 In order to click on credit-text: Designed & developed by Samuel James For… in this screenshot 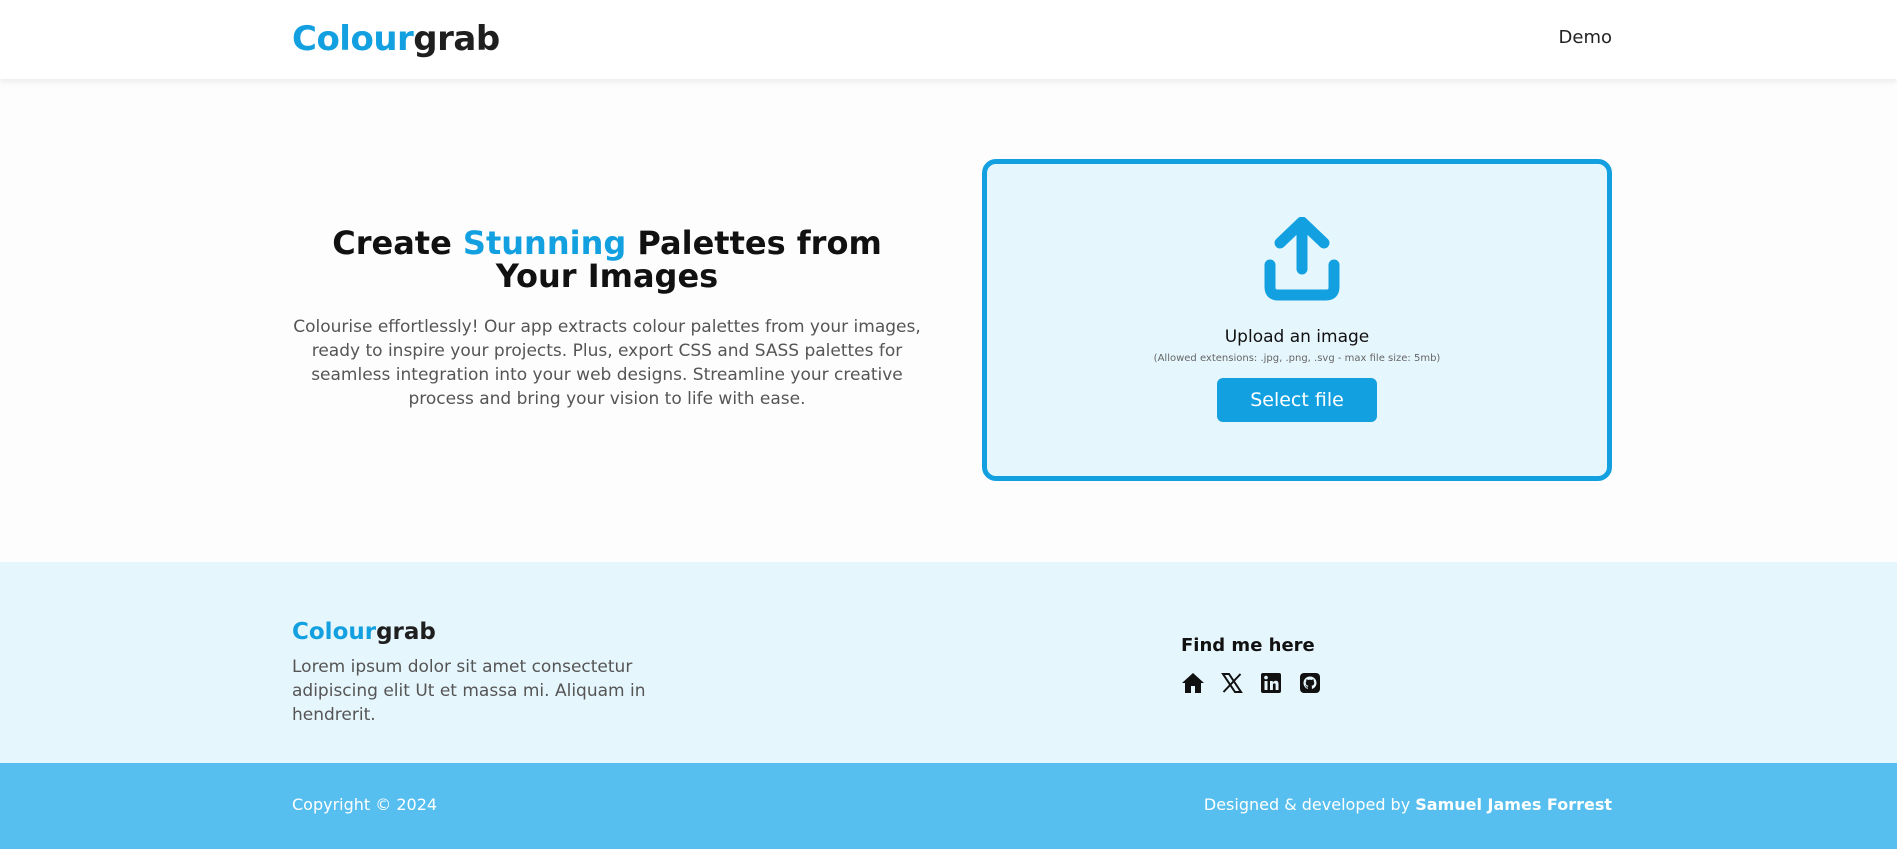, I will do `click(1408, 804)`.